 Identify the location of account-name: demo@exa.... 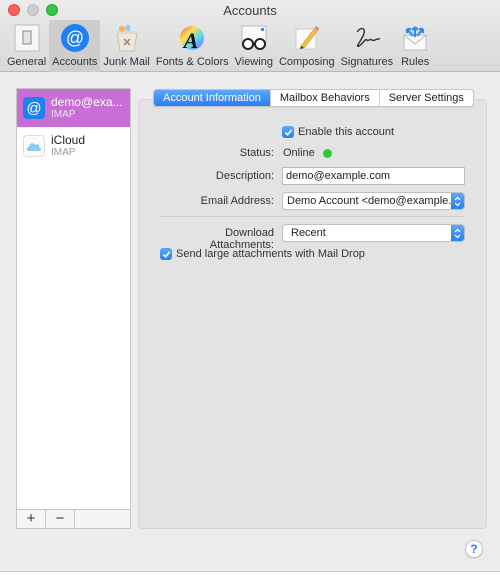
(87, 102).